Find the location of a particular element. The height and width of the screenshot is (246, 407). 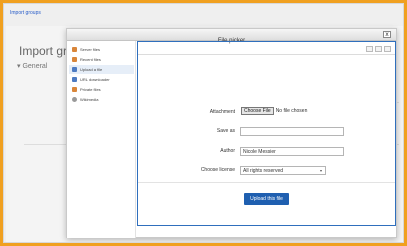

section-general: ▾ General is located at coordinates (32, 66).